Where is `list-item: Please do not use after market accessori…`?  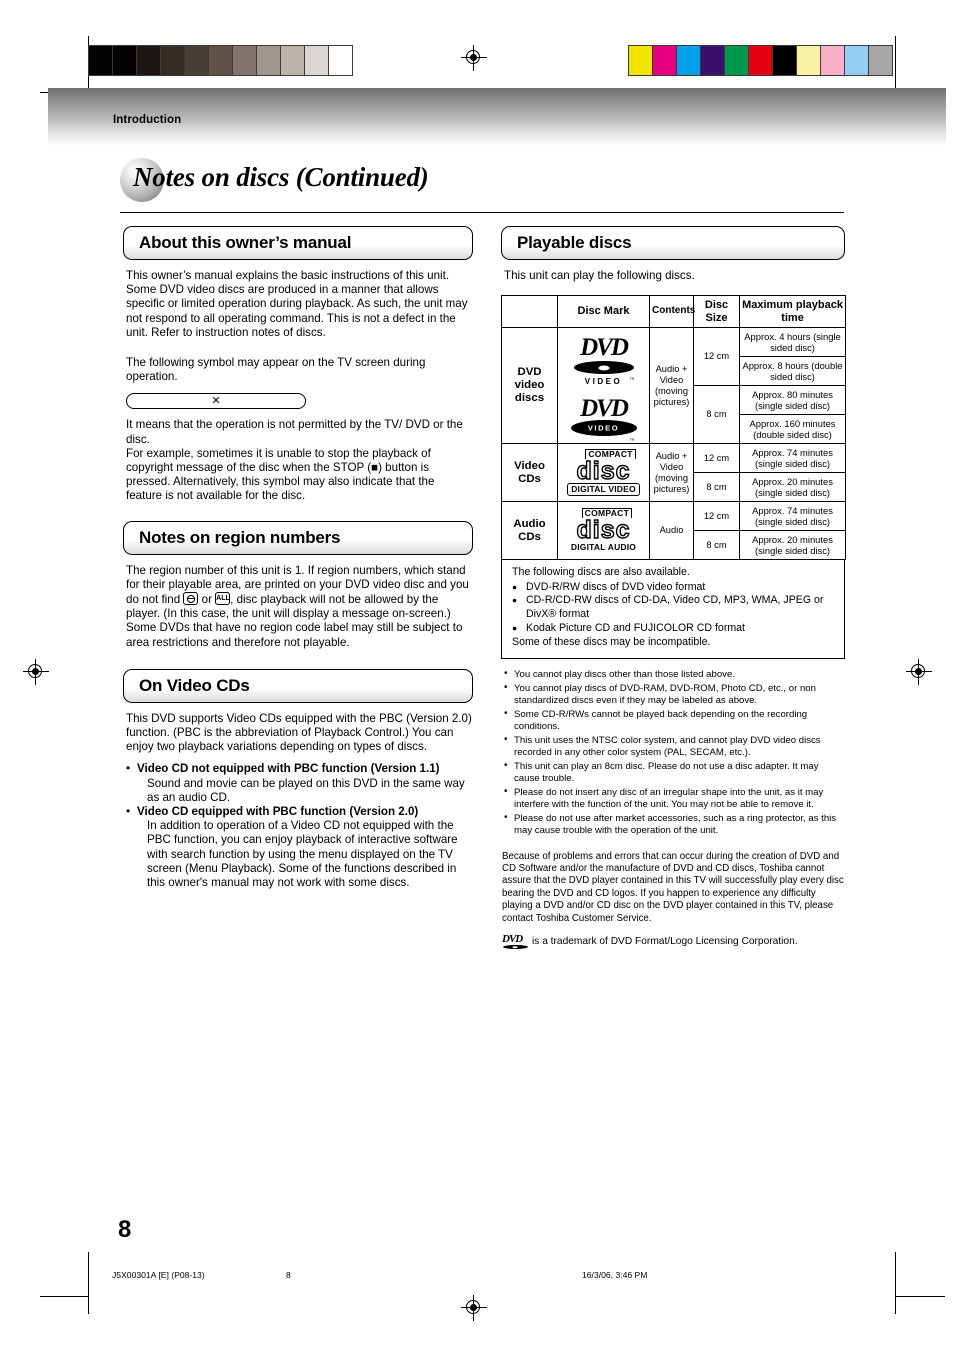 list-item: Please do not use after market accessori… is located at coordinates (673, 825).